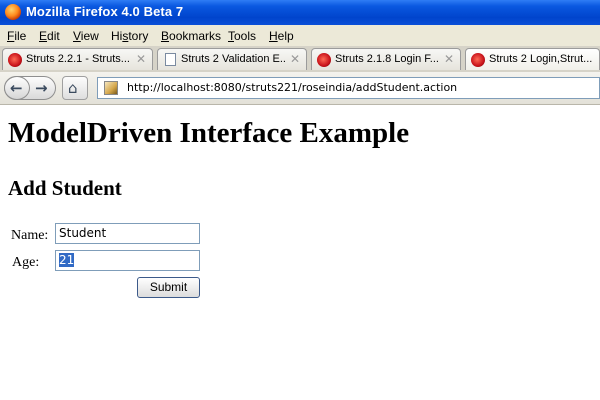  Describe the element at coordinates (13, 12) in the screenshot. I see `firefox-icon` at that location.